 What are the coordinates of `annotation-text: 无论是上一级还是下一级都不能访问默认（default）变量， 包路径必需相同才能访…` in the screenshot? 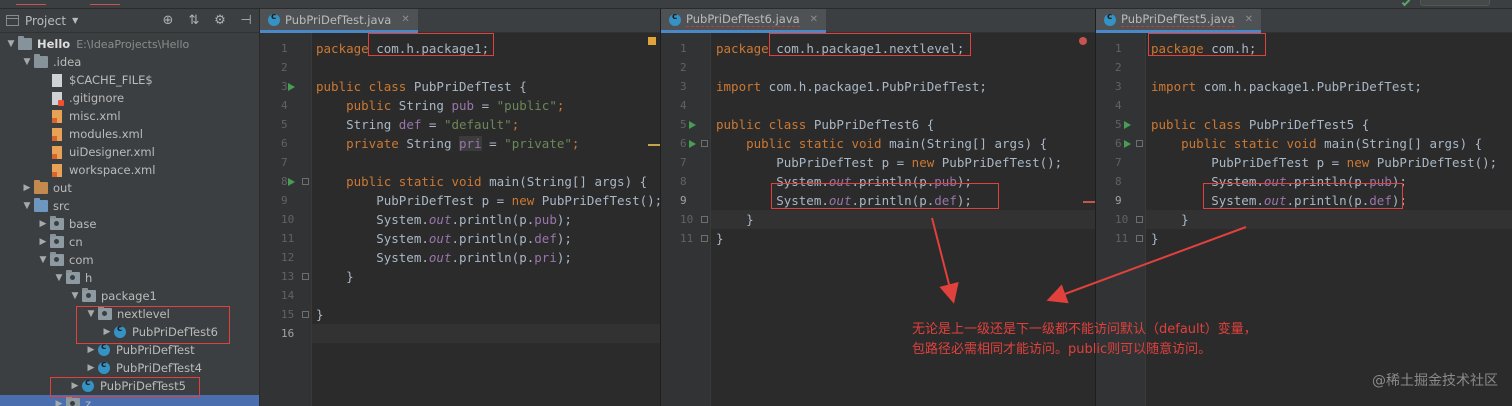 It's located at (1102, 340).